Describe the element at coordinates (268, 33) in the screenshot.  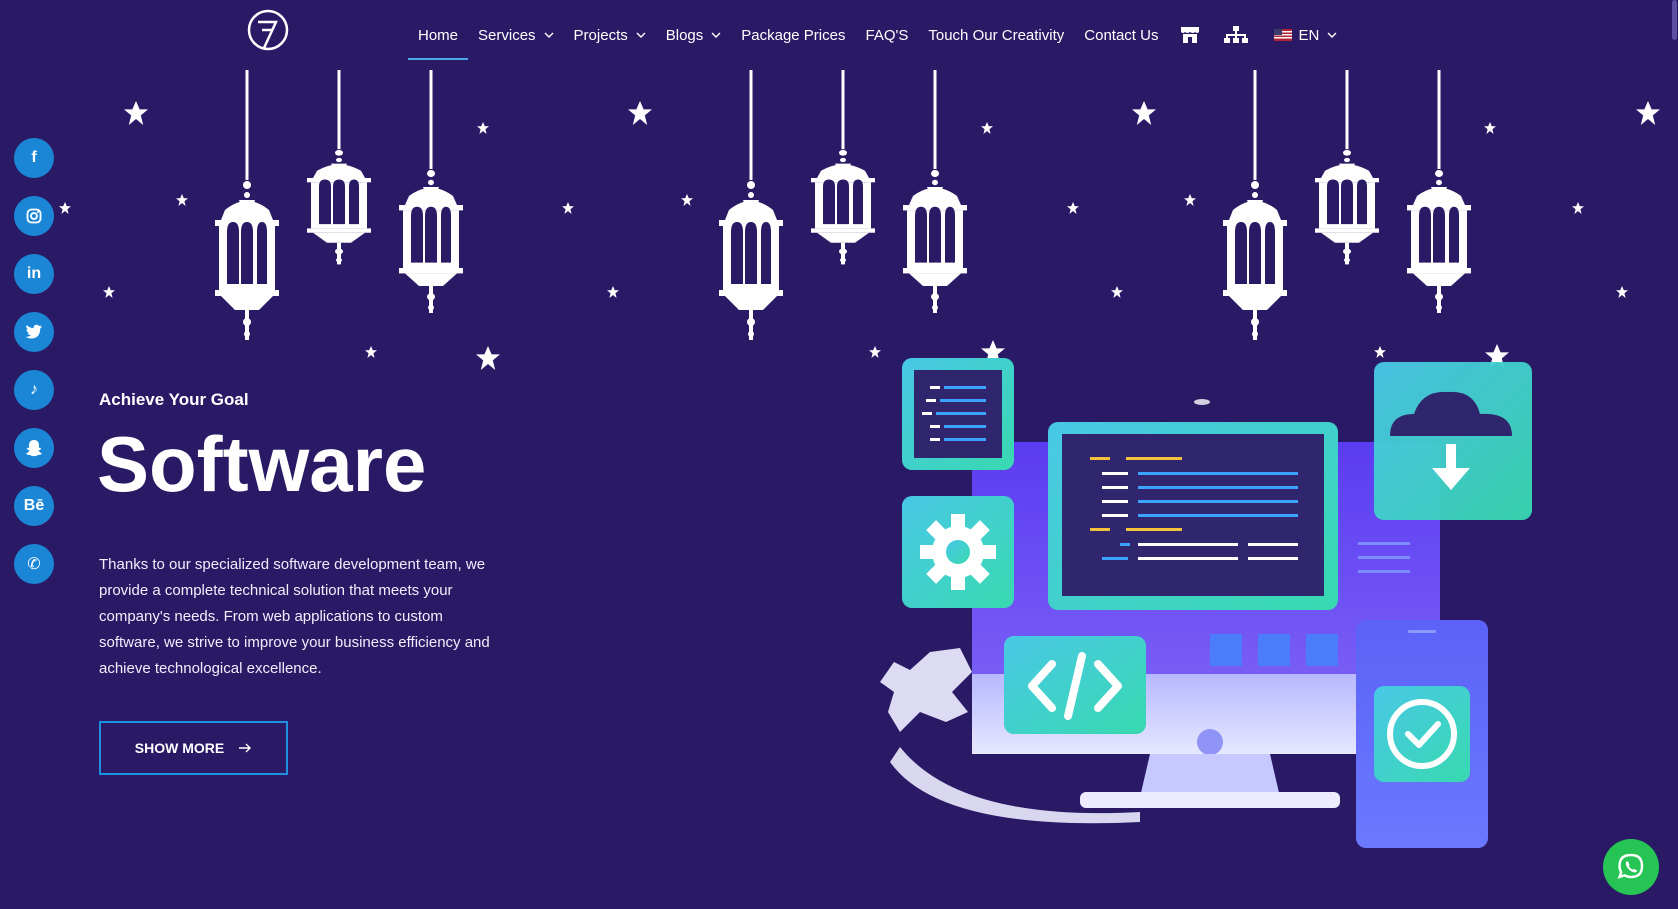
I see `brand-logo-icon` at that location.